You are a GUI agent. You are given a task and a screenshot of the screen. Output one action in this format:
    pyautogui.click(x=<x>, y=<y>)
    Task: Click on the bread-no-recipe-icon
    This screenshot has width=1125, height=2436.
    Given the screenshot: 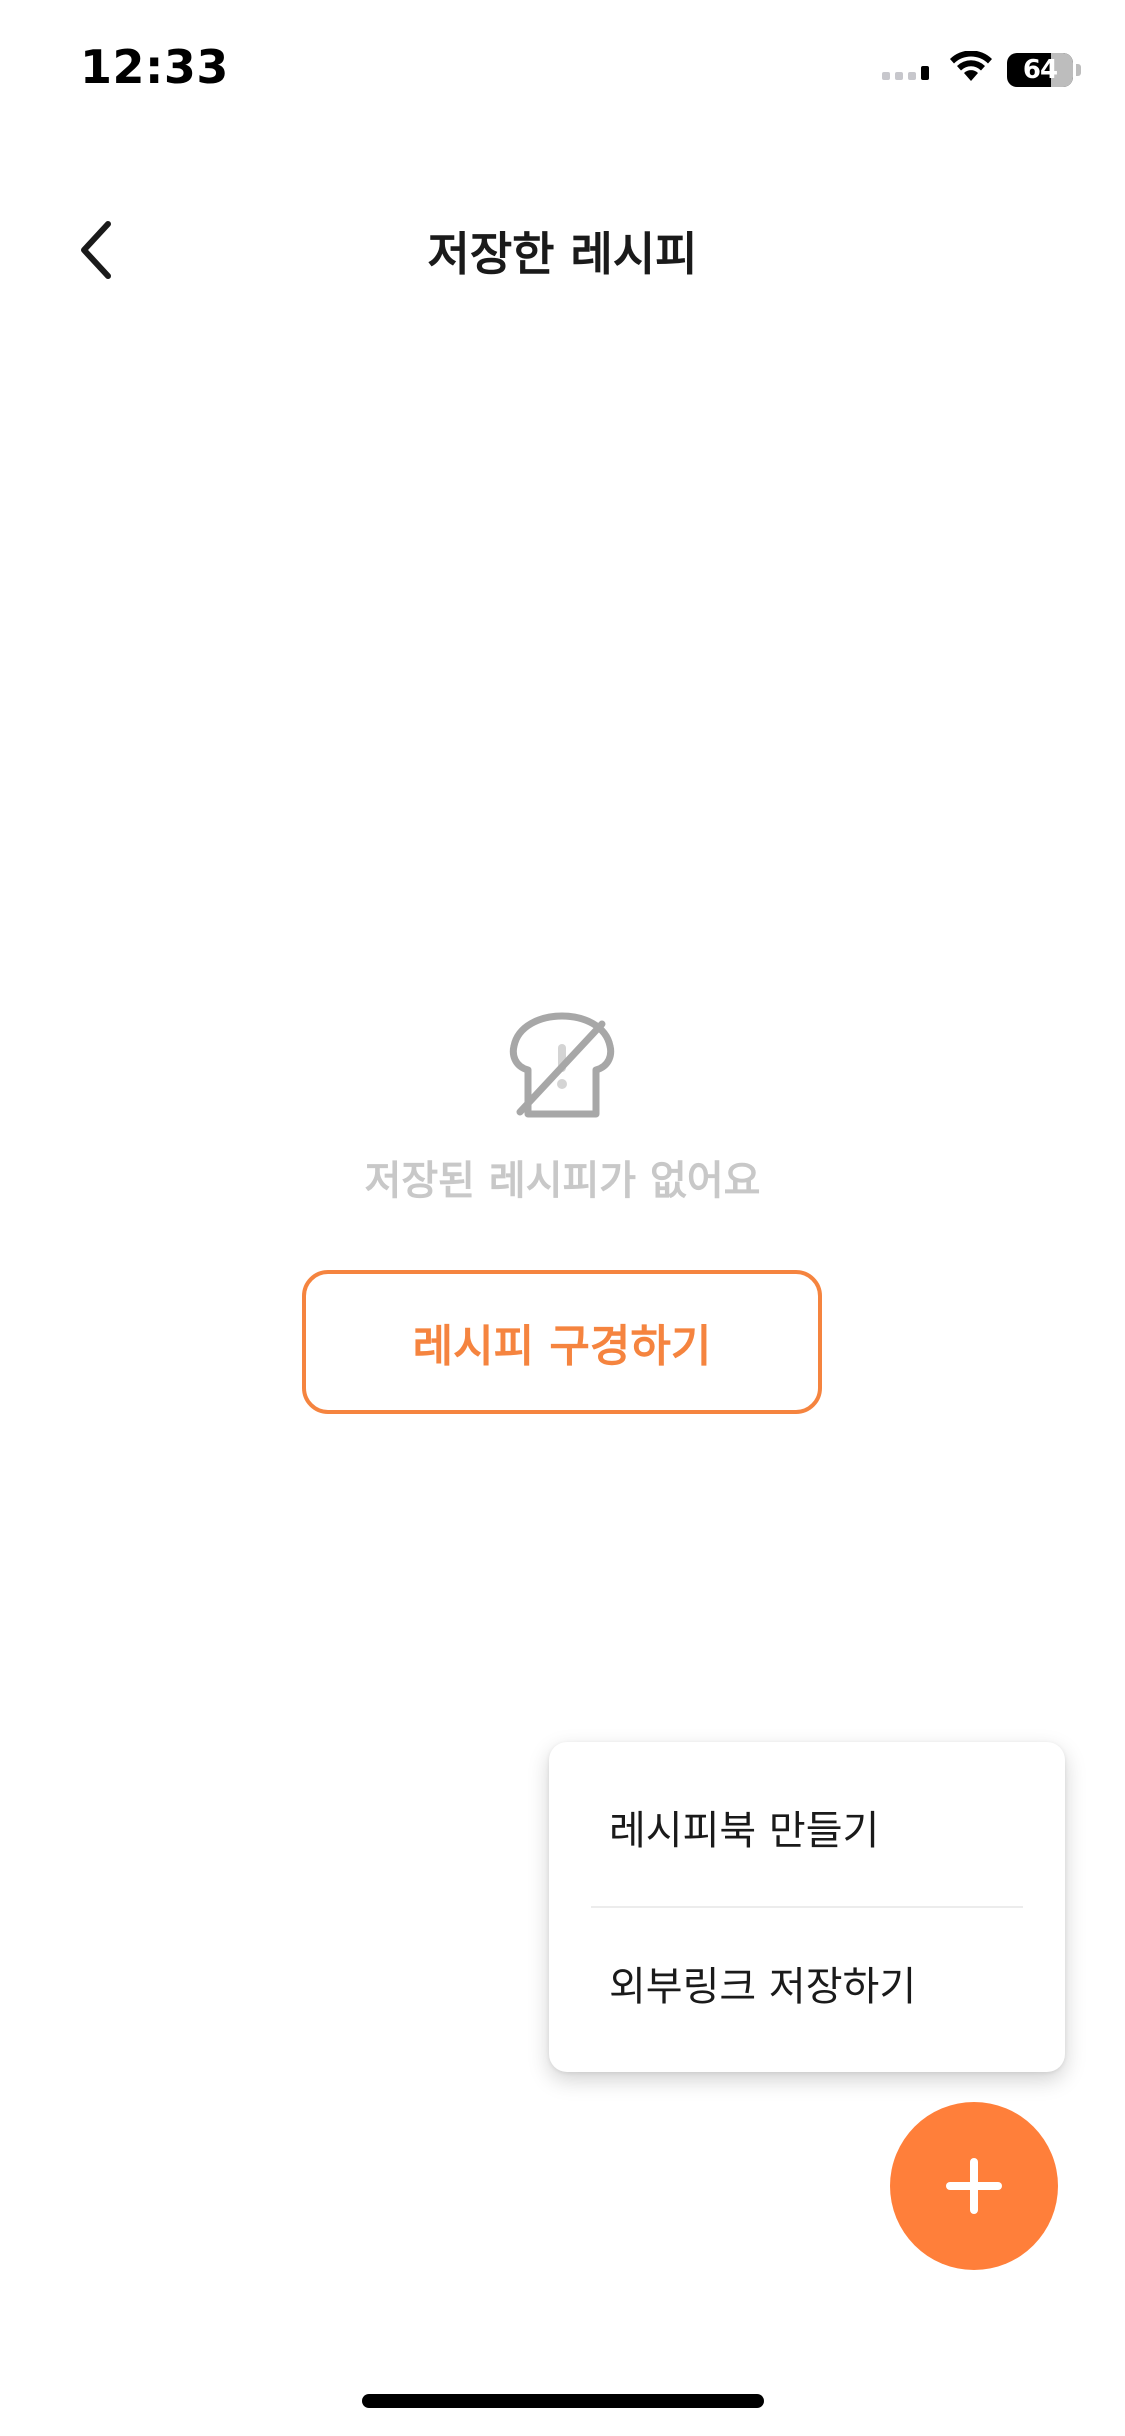 What is the action you would take?
    pyautogui.click(x=562, y=1064)
    